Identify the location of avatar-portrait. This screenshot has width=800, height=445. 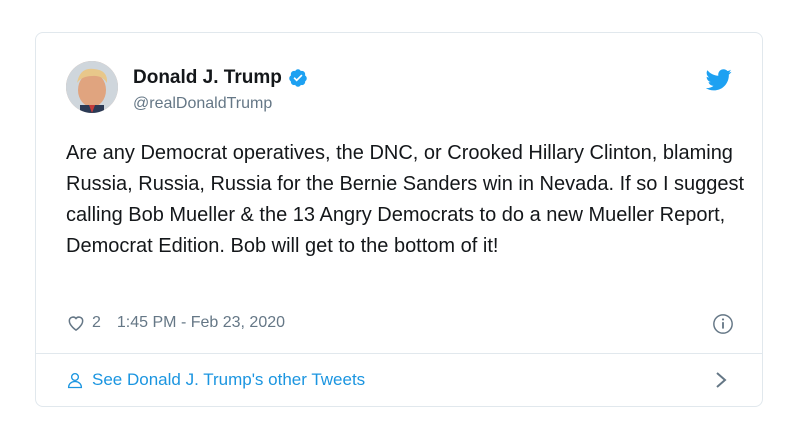
(92, 87).